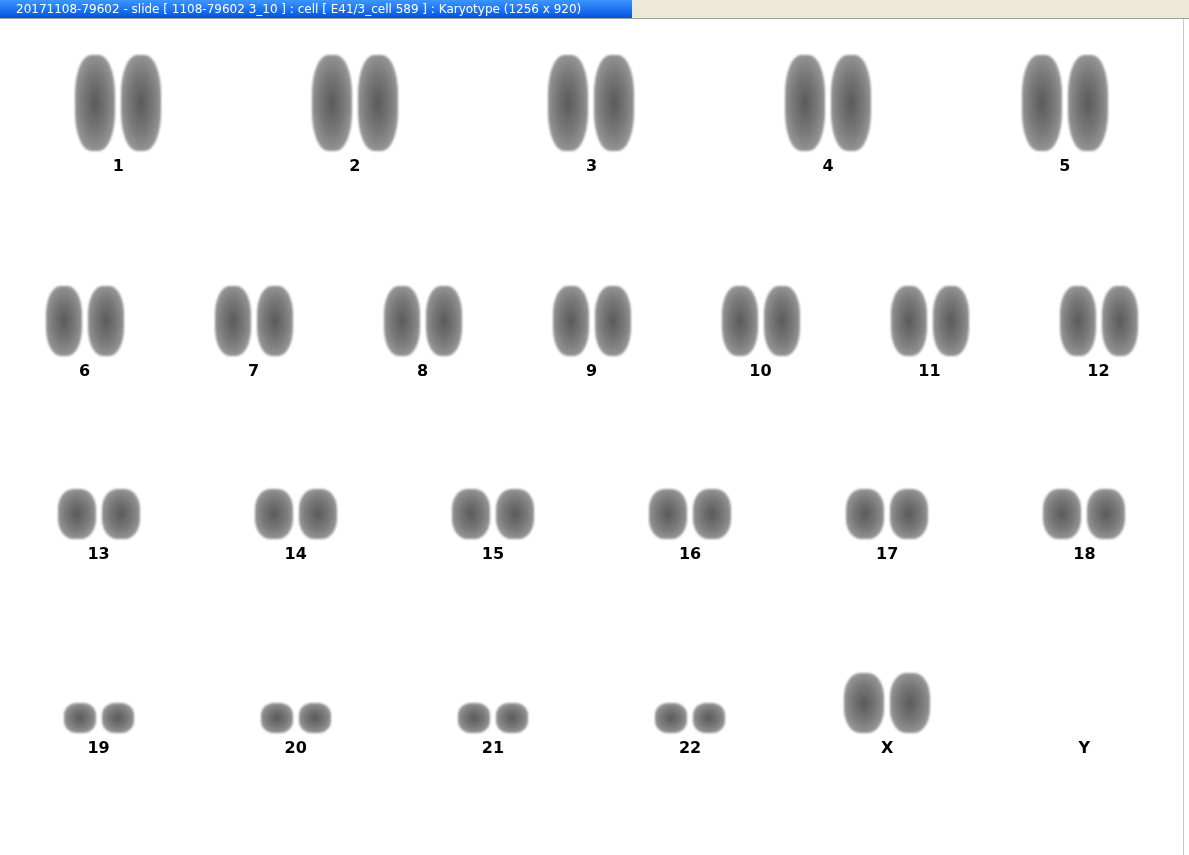 Image resolution: width=1189 pixels, height=855 pixels. Describe the element at coordinates (118, 166) in the screenshot. I see `chromosome-label: 1` at that location.